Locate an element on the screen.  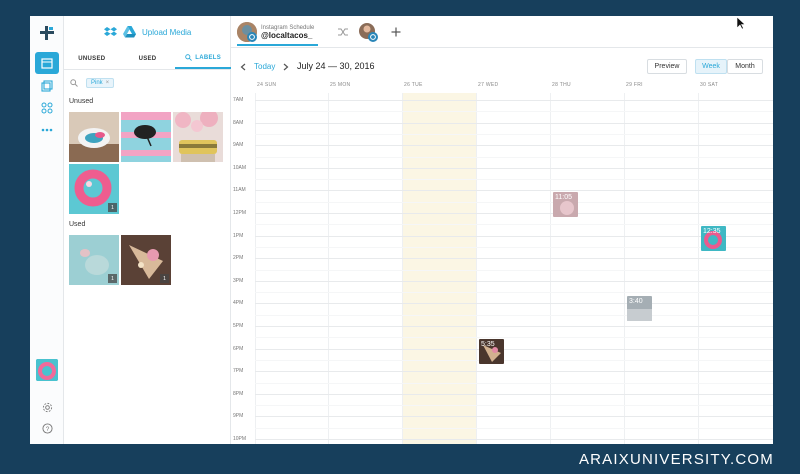
help-button: ? is located at coordinates (47, 428).